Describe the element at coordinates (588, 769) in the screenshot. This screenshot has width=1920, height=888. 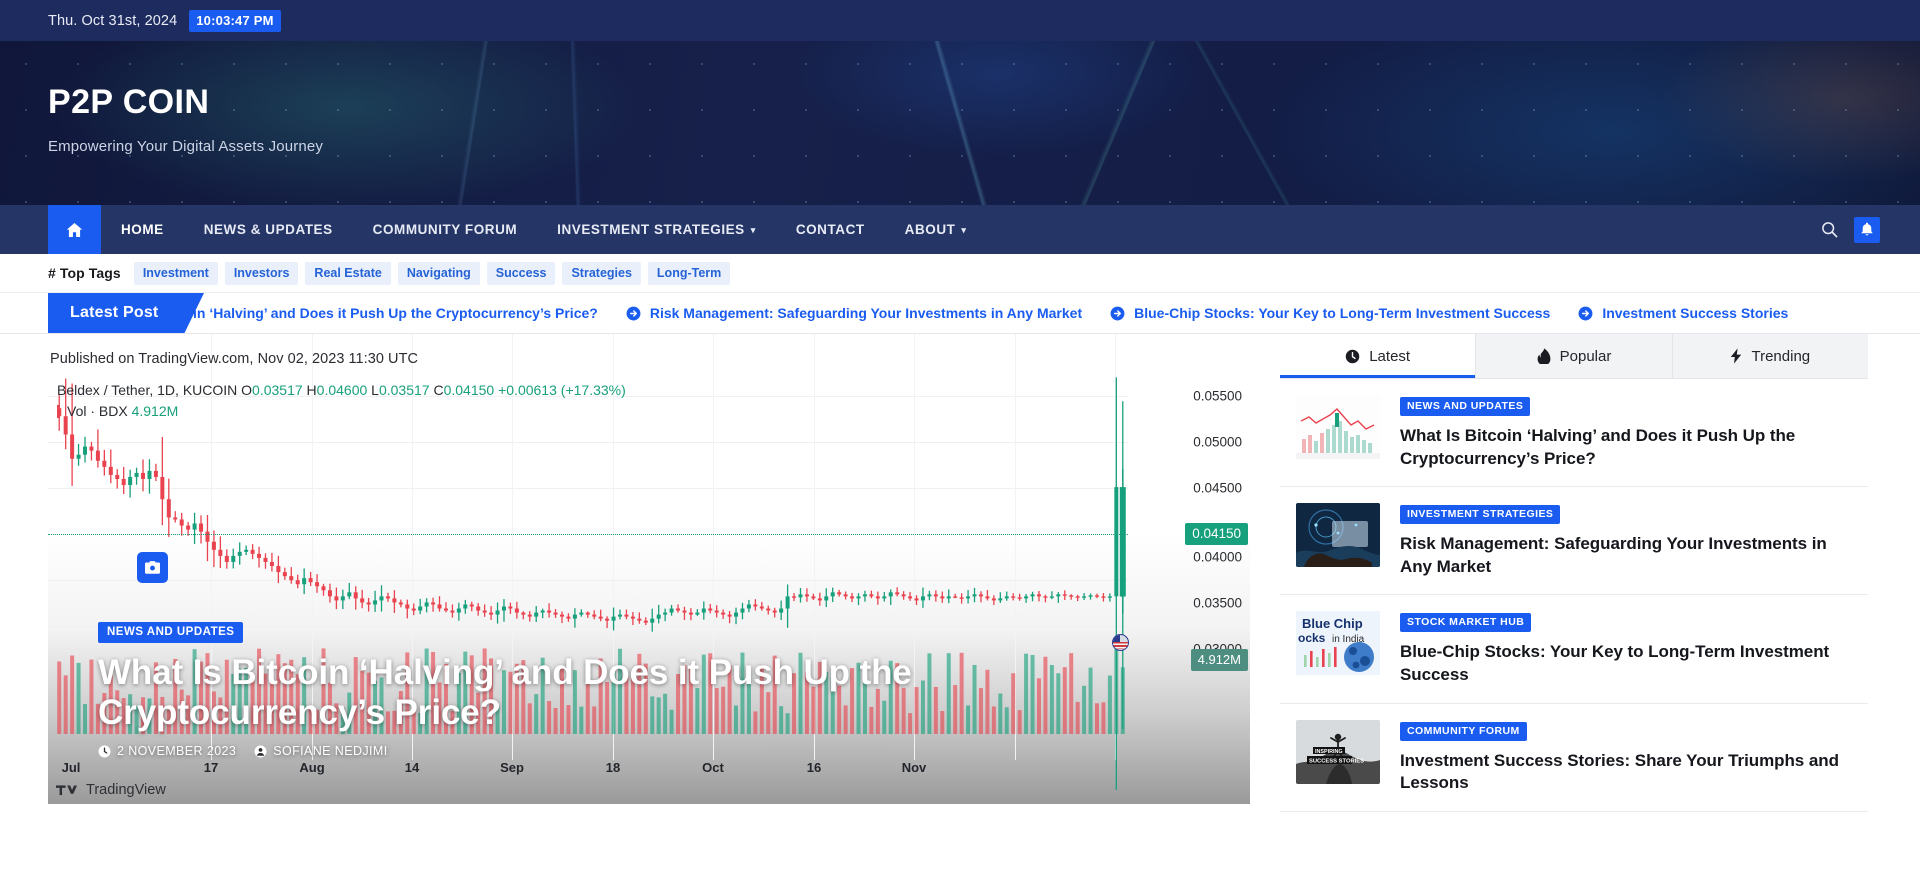
I see `time-axis: Jul 17 Aug 14 Sep 18 Oct 16 Nov` at that location.